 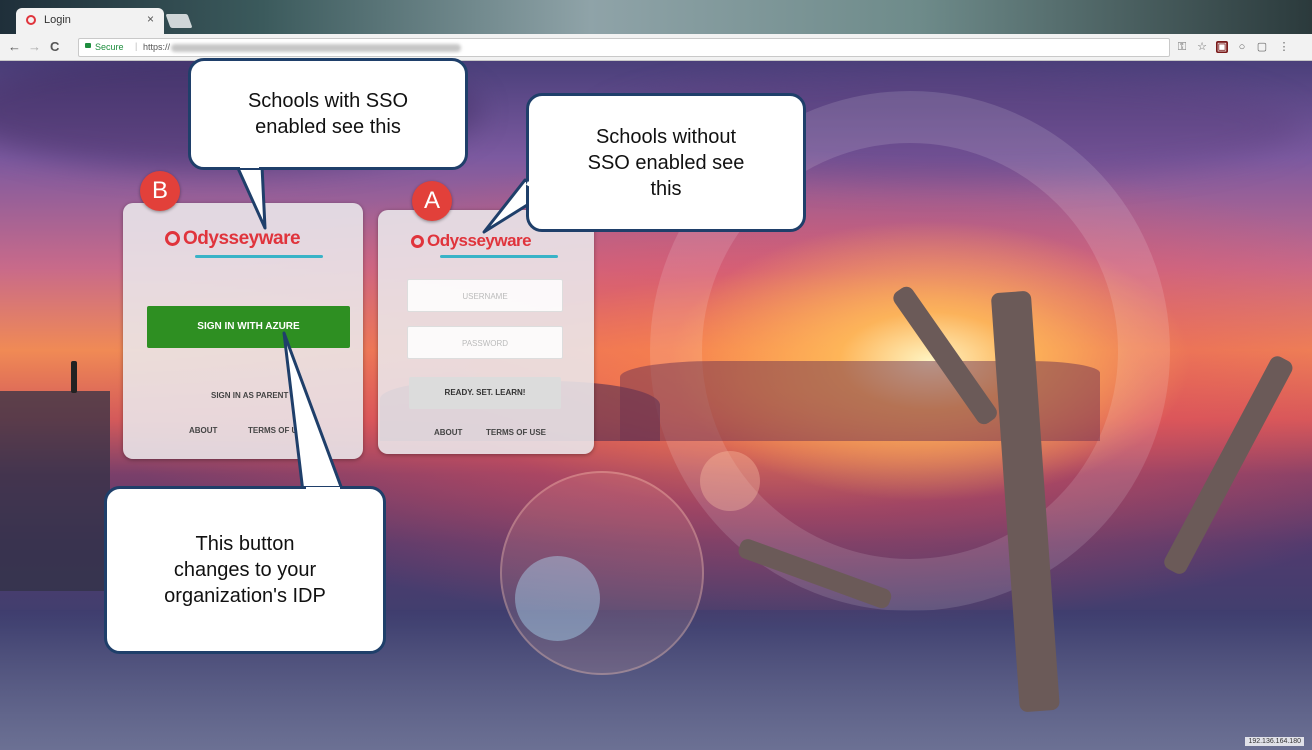 What do you see at coordinates (179, 21) in the screenshot?
I see `new-tab-button` at bounding box center [179, 21].